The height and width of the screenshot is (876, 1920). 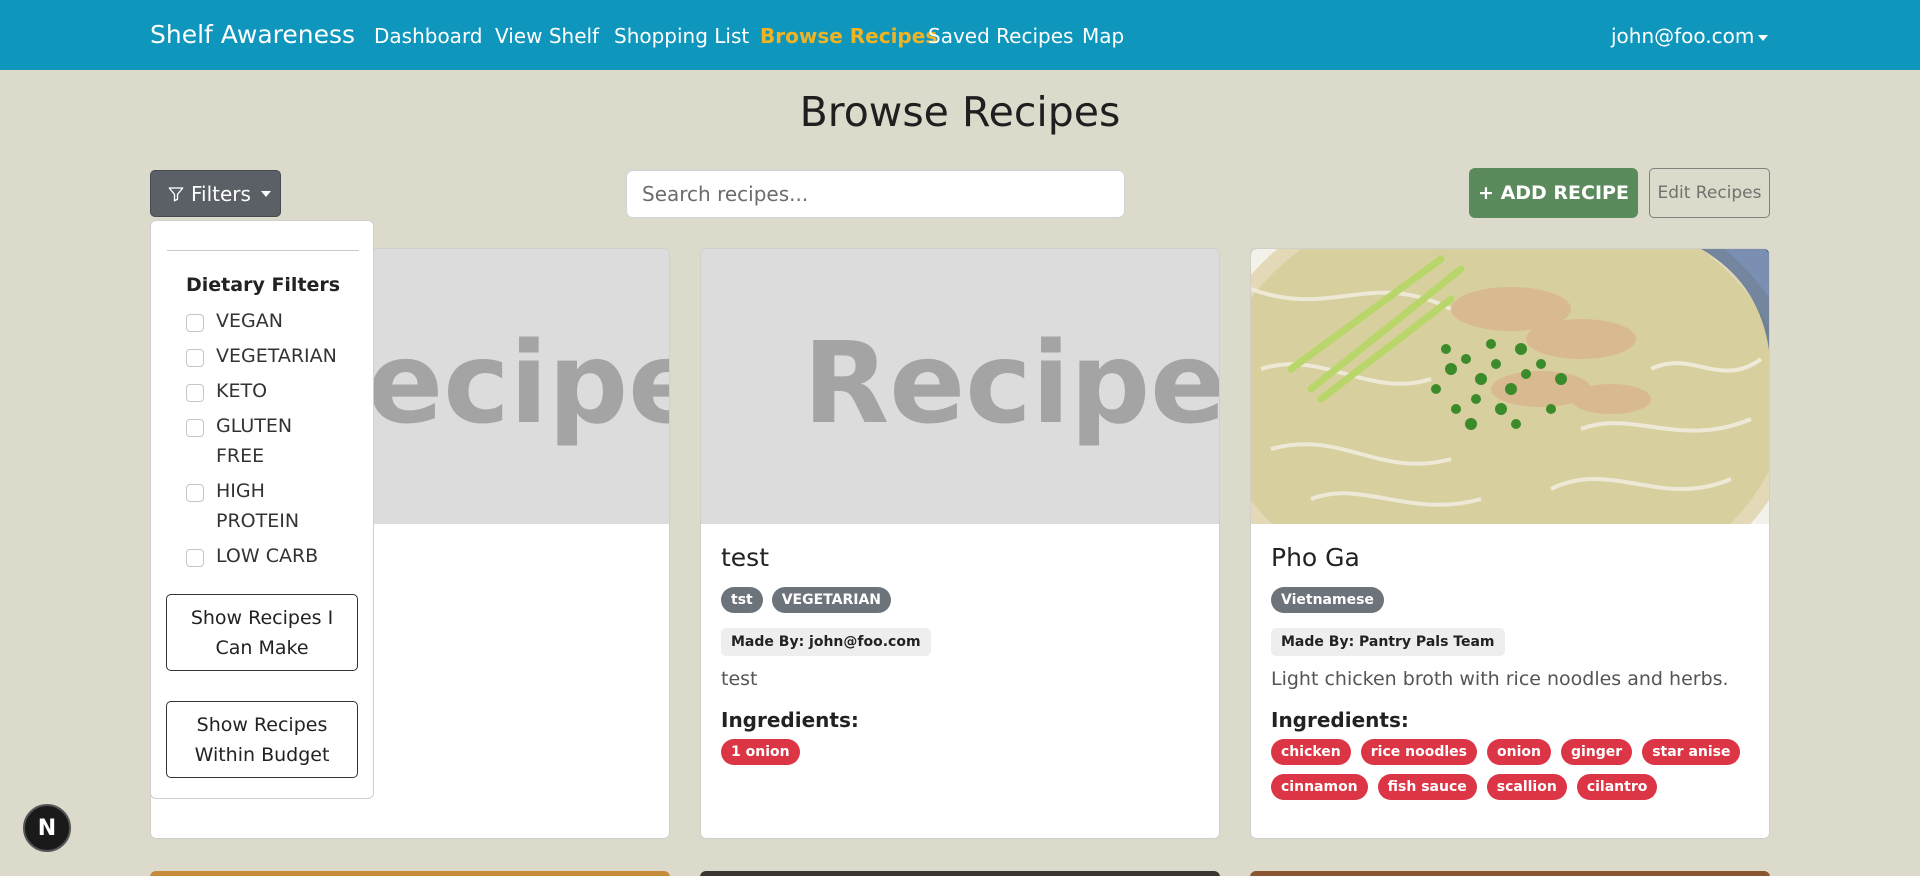 What do you see at coordinates (1311, 752) in the screenshot?
I see `ingredient-pill: chicken` at bounding box center [1311, 752].